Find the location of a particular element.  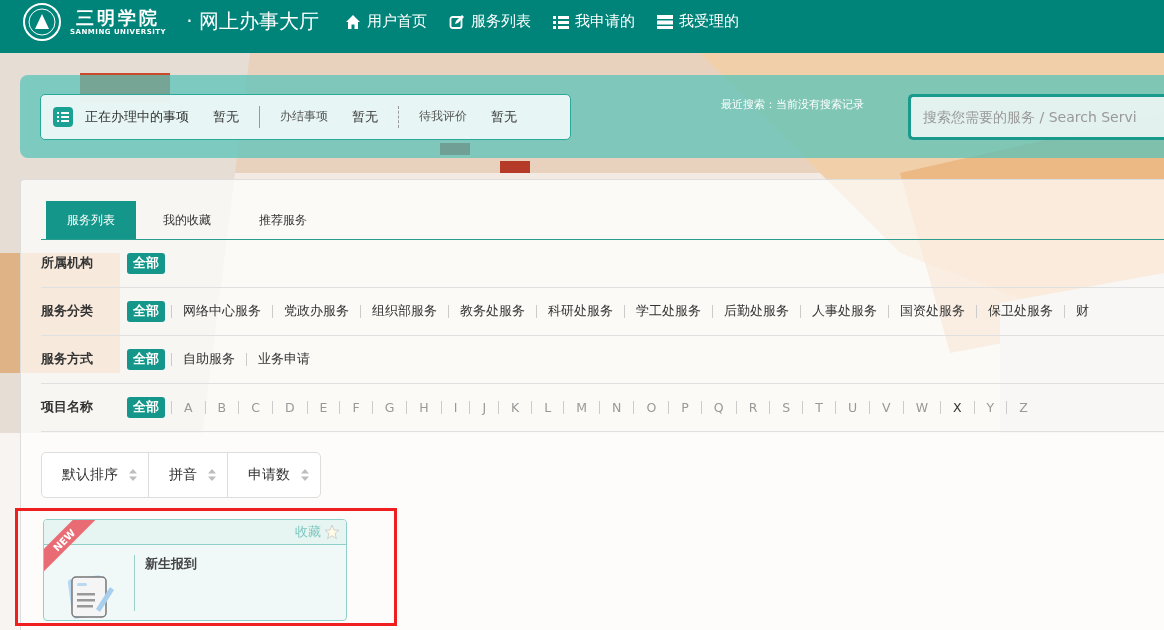

filter-option: 党政办服务 is located at coordinates (316, 311).